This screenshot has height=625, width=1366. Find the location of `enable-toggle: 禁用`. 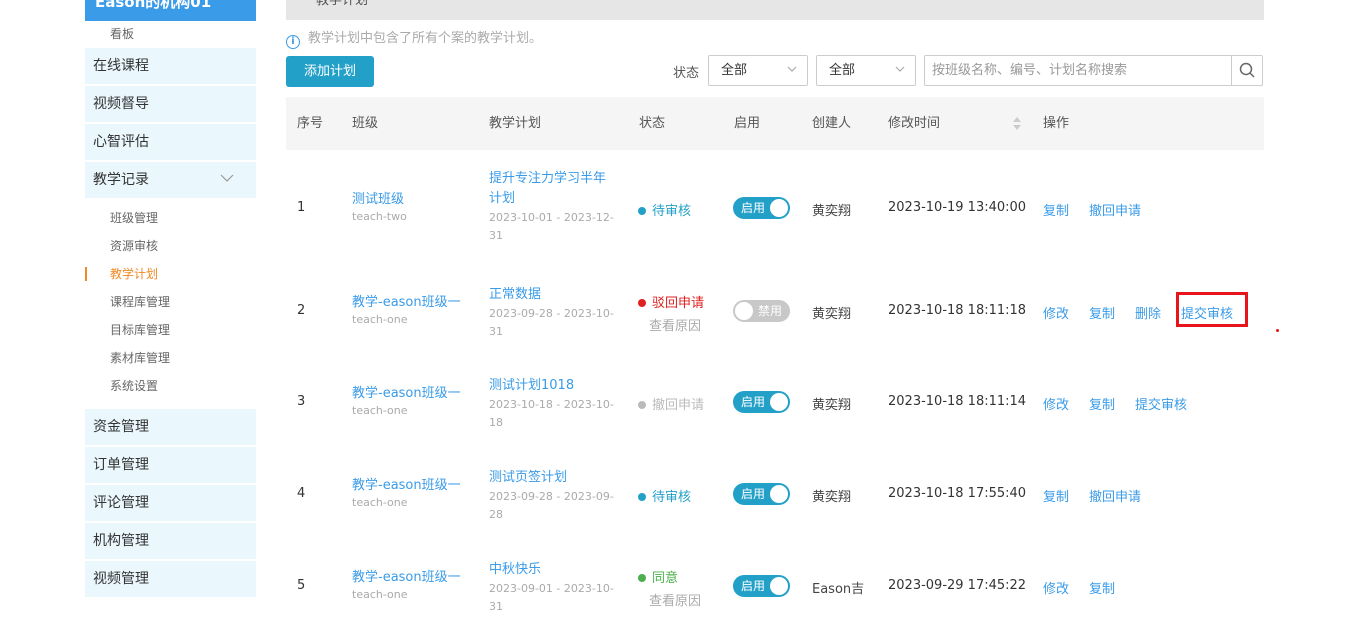

enable-toggle: 禁用 is located at coordinates (761, 311).